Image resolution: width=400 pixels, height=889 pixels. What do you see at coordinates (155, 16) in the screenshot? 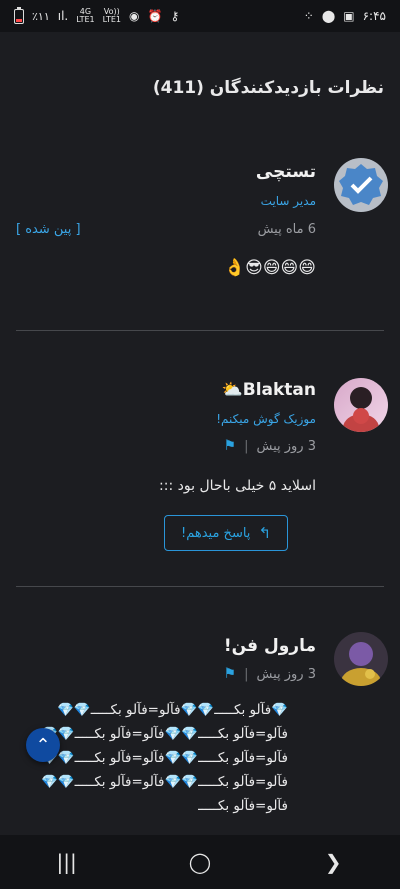
I see `alarm-icon: ⏰` at bounding box center [155, 16].